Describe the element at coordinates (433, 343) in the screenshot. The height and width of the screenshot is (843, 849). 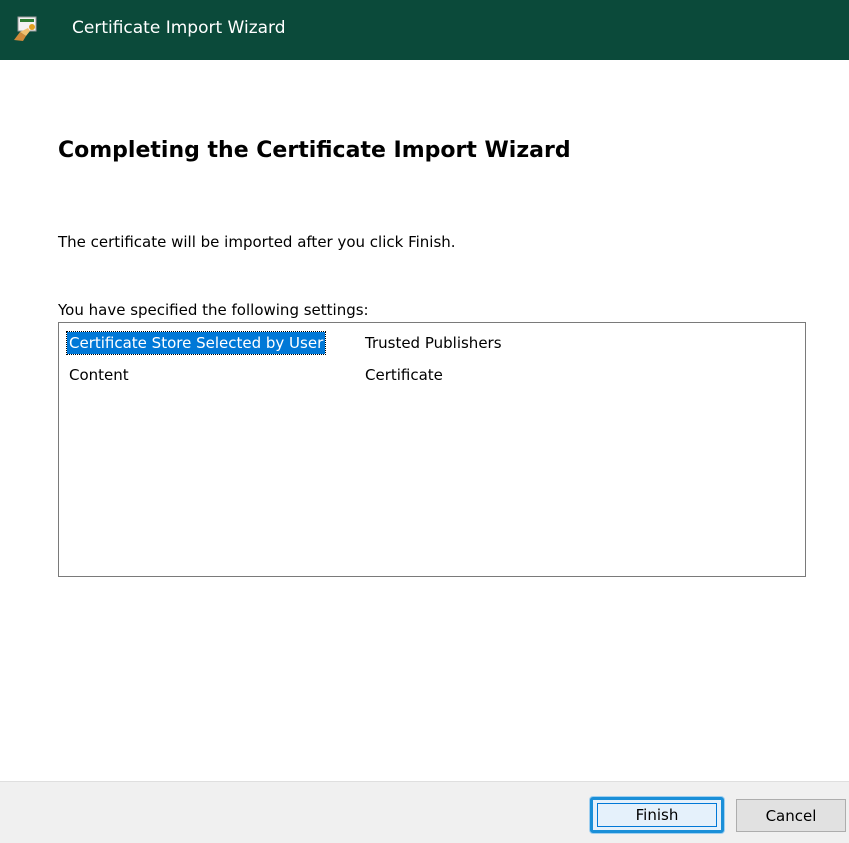
I see `setting-value: Trusted Publishers` at that location.